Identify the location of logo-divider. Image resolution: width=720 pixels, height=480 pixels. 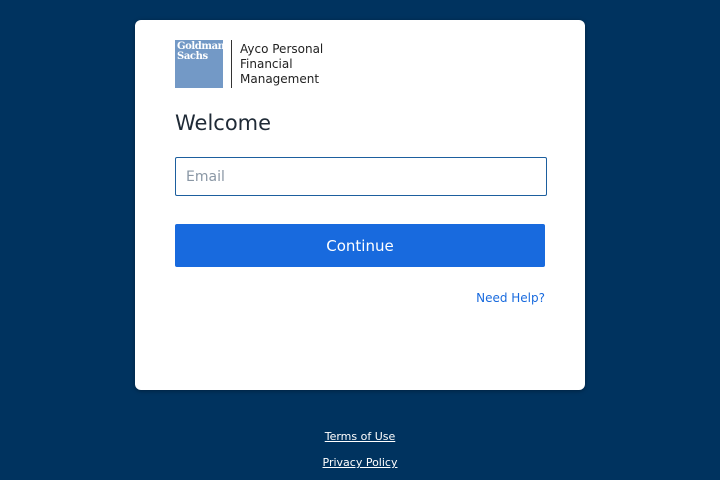
(231, 64).